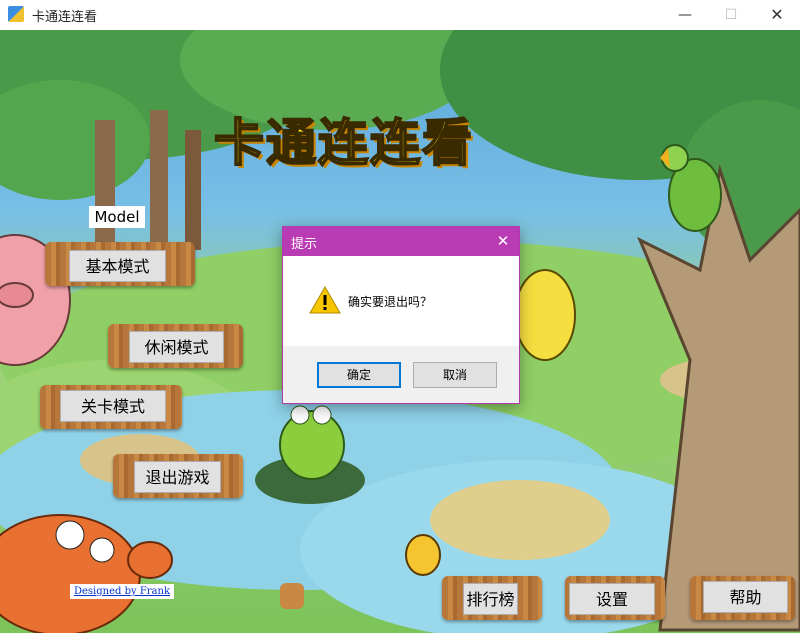 This screenshot has width=800, height=633. What do you see at coordinates (16, 14) in the screenshot?
I see `app-icon` at bounding box center [16, 14].